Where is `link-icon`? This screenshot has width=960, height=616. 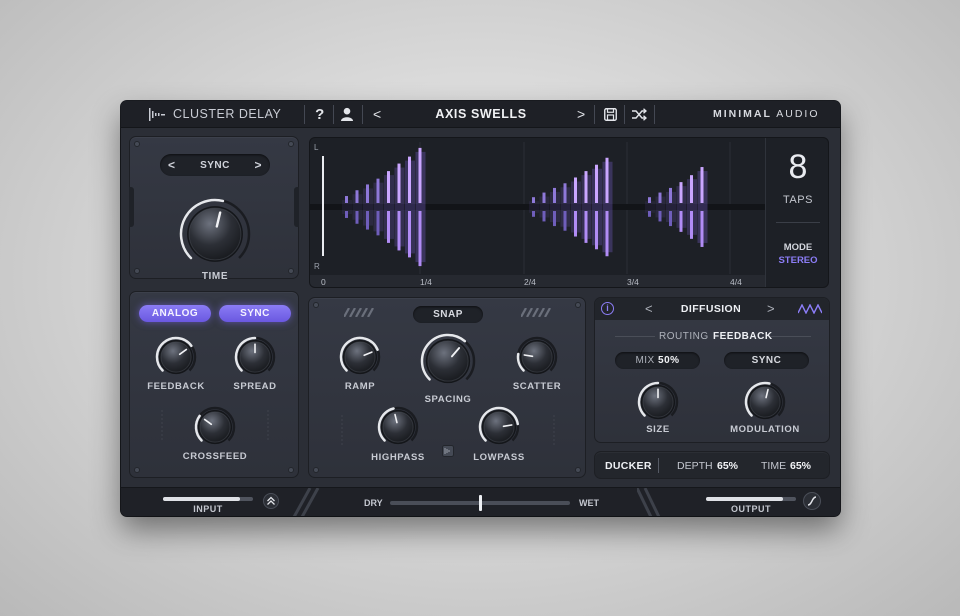 link-icon is located at coordinates (448, 451).